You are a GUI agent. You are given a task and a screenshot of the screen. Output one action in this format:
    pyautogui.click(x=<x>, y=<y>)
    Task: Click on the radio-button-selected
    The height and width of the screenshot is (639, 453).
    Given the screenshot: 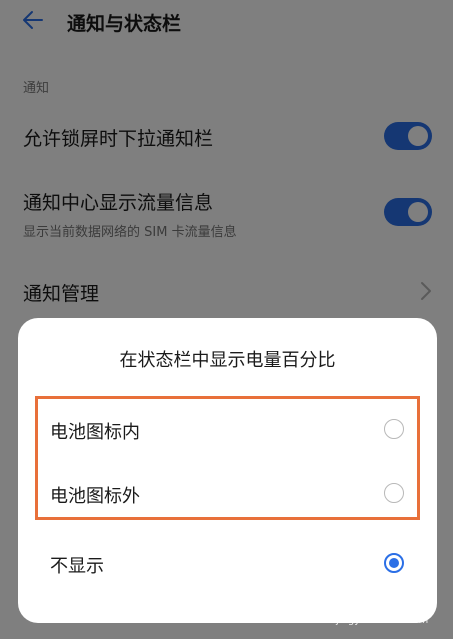 What is the action you would take?
    pyautogui.click(x=394, y=563)
    